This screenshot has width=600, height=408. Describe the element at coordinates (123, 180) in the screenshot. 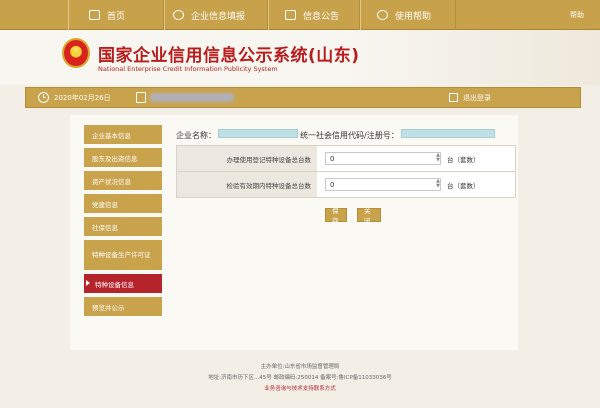

I see `sidebar-item-assets: 资产状况信息` at that location.